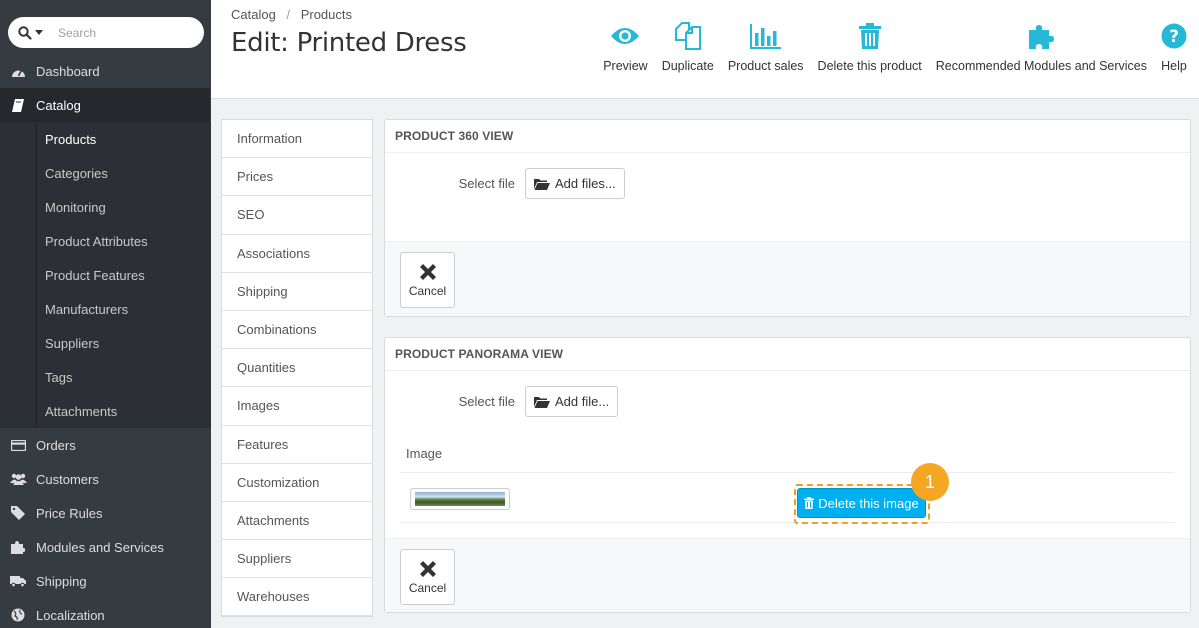 The image size is (1199, 628). What do you see at coordinates (688, 36) in the screenshot?
I see `copy-icon` at bounding box center [688, 36].